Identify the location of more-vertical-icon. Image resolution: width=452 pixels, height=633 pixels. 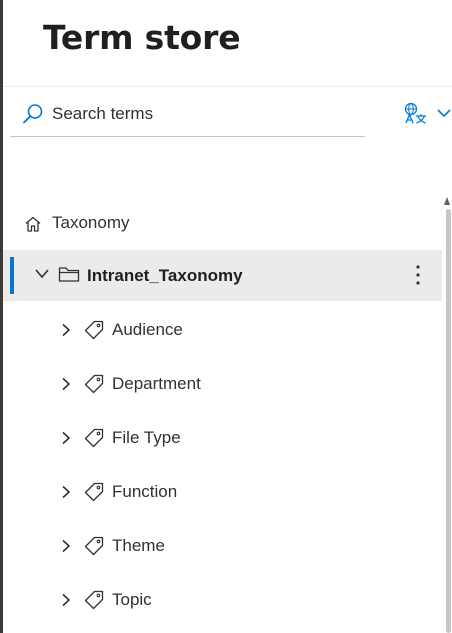
(418, 275).